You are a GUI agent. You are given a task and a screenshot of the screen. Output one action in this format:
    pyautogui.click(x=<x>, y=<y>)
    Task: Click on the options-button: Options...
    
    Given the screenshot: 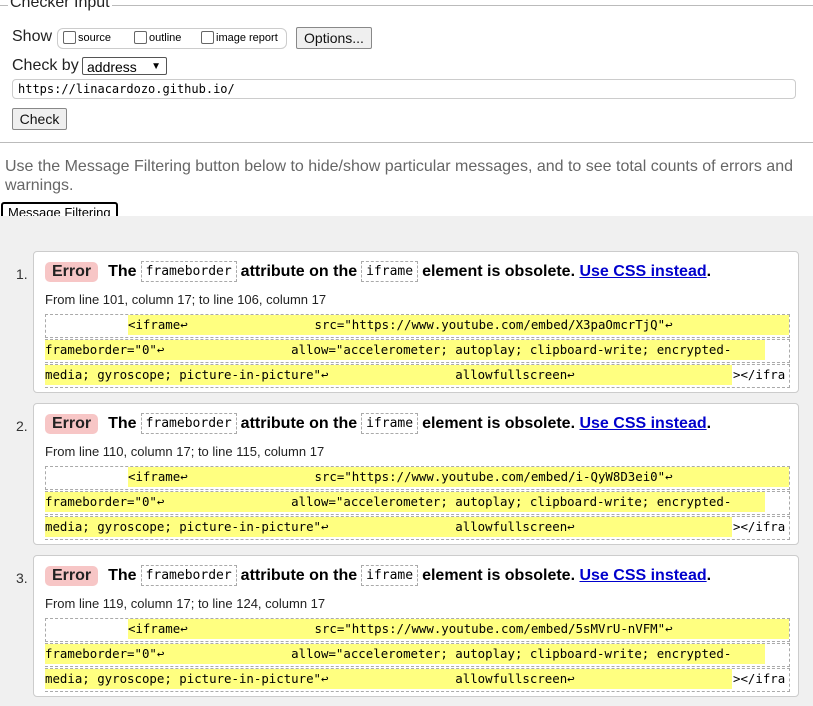 What is the action you would take?
    pyautogui.click(x=334, y=38)
    